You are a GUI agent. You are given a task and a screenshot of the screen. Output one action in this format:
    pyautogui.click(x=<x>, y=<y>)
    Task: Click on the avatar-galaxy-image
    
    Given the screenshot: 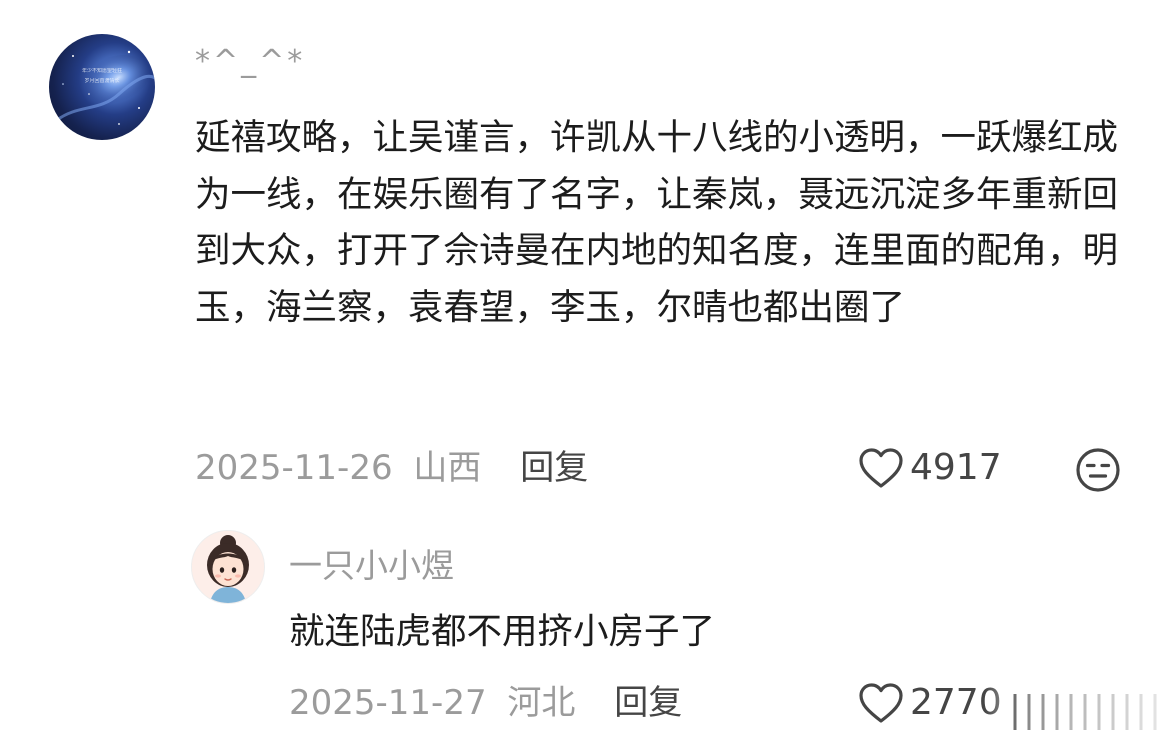 What is the action you would take?
    pyautogui.click(x=105, y=87)
    